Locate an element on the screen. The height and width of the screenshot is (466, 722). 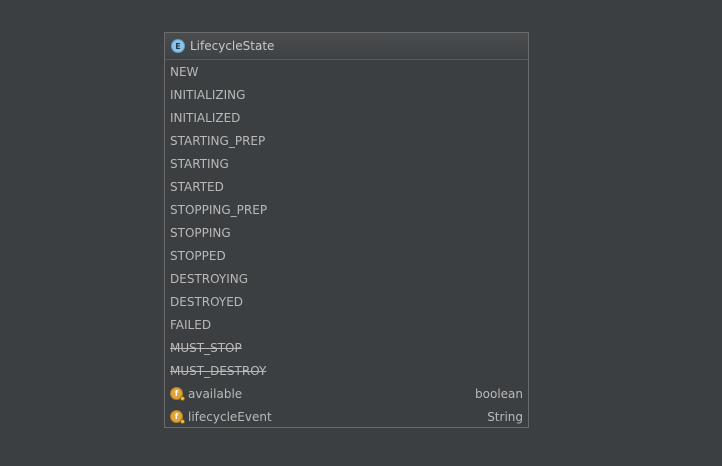
item-label: STOPPING is located at coordinates (200, 232).